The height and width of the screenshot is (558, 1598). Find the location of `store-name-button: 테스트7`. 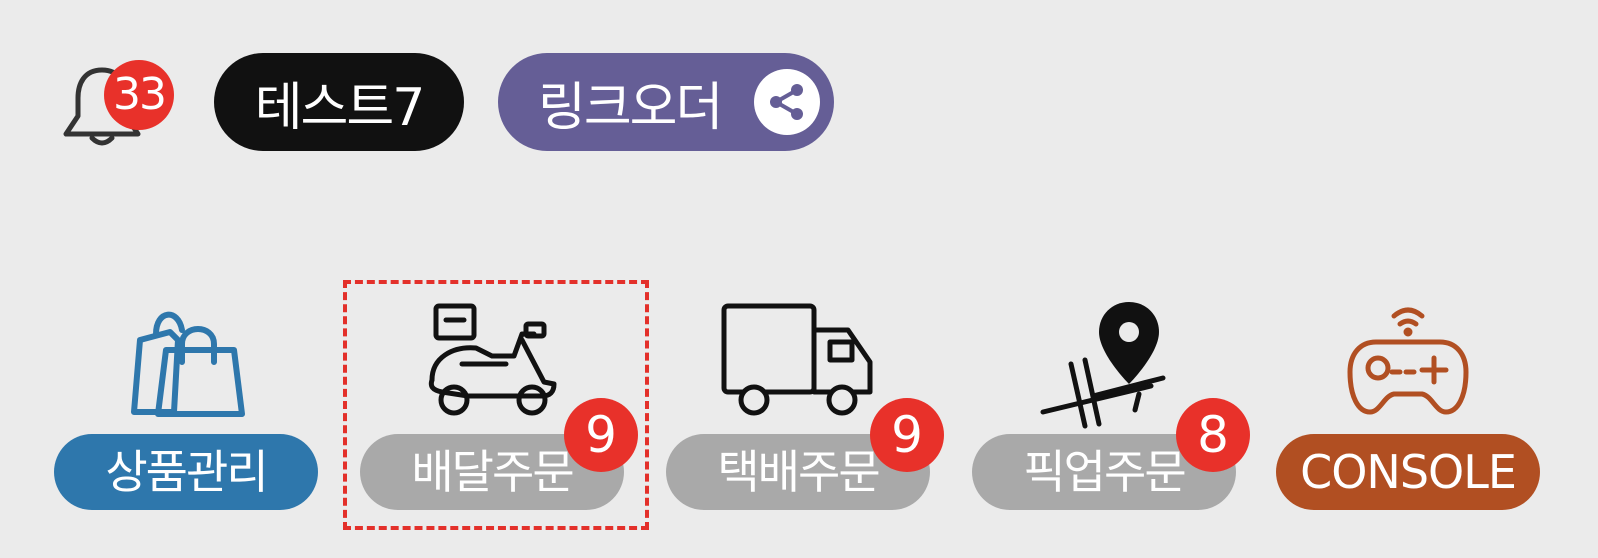

store-name-button: 테스트7 is located at coordinates (339, 102).